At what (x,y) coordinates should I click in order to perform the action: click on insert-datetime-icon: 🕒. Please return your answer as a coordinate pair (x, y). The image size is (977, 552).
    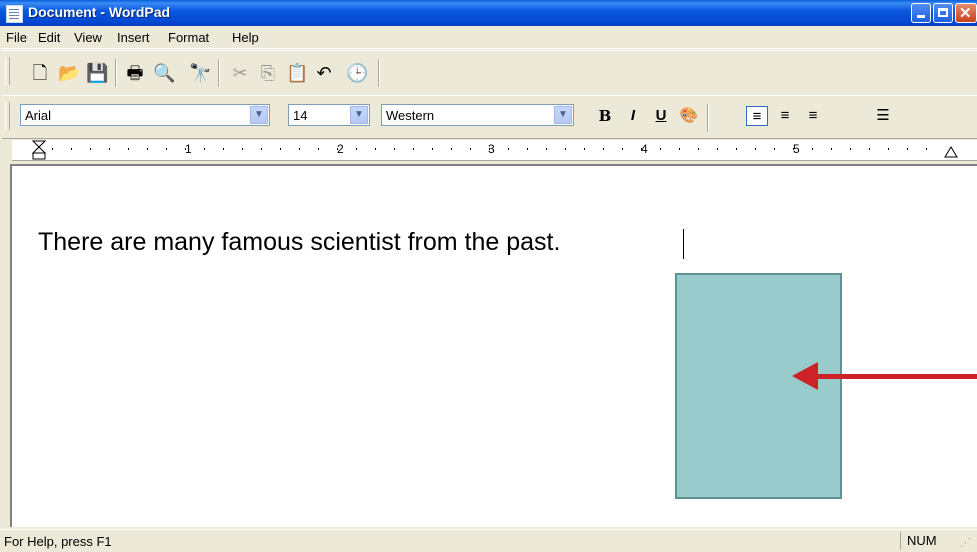
    Looking at the image, I should click on (357, 73).